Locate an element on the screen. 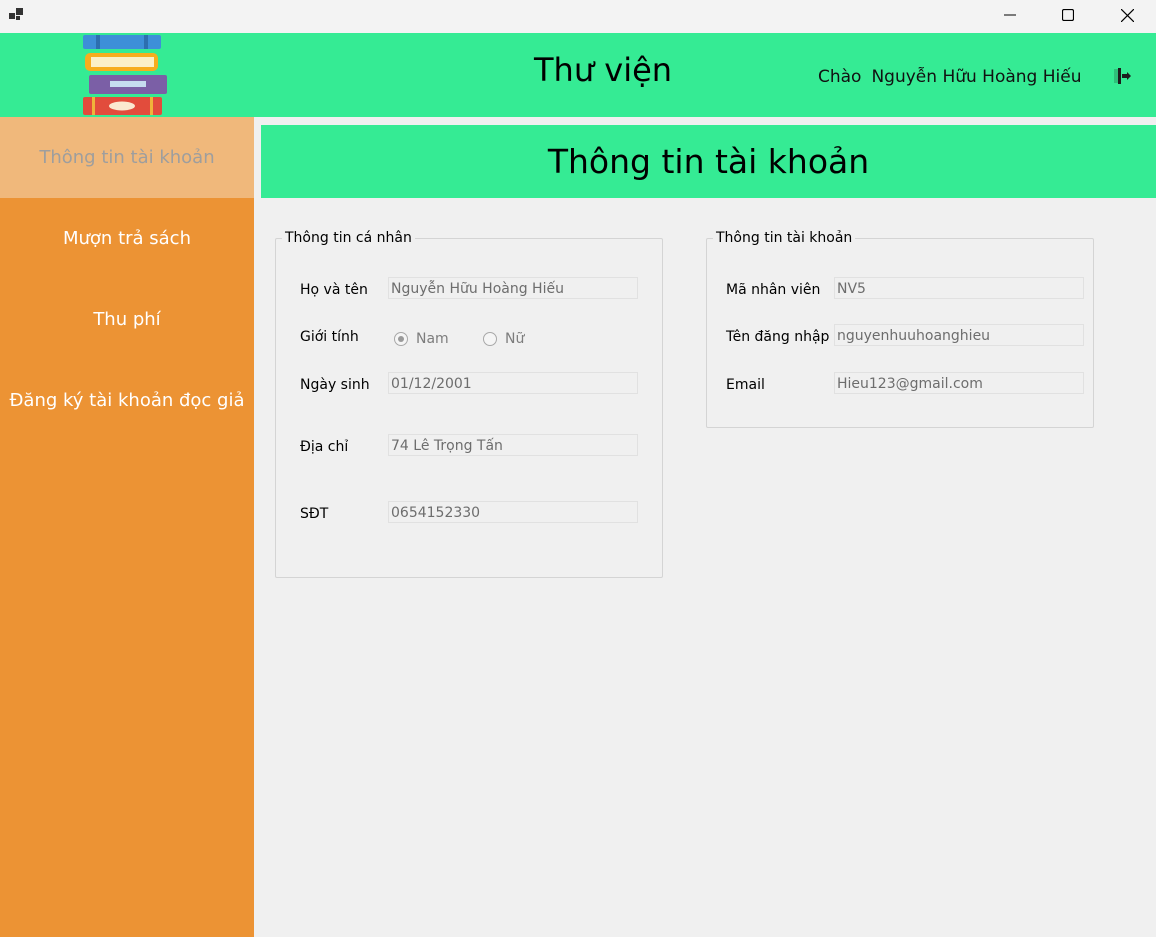 The image size is (1156, 937). app-title: Thư viện is located at coordinates (603, 70).